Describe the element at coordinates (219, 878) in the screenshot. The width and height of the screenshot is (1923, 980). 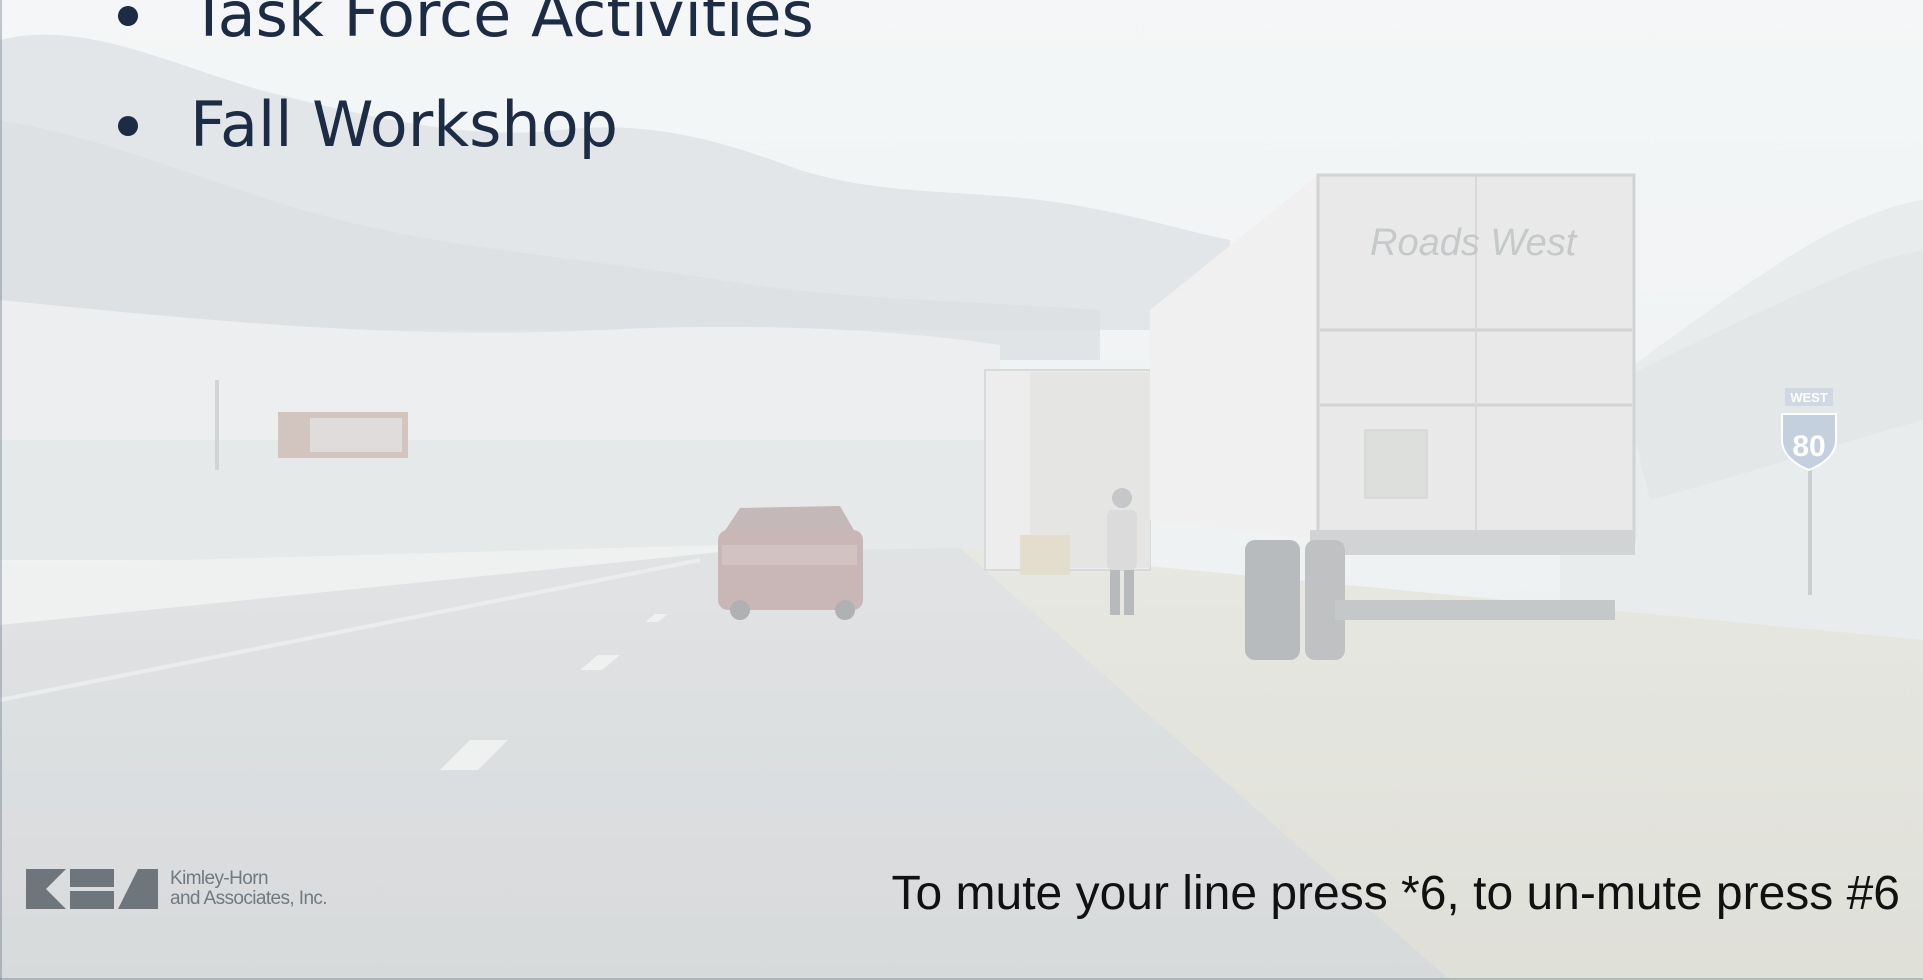
I see `company-name-line1: Kimley-Horn` at that location.